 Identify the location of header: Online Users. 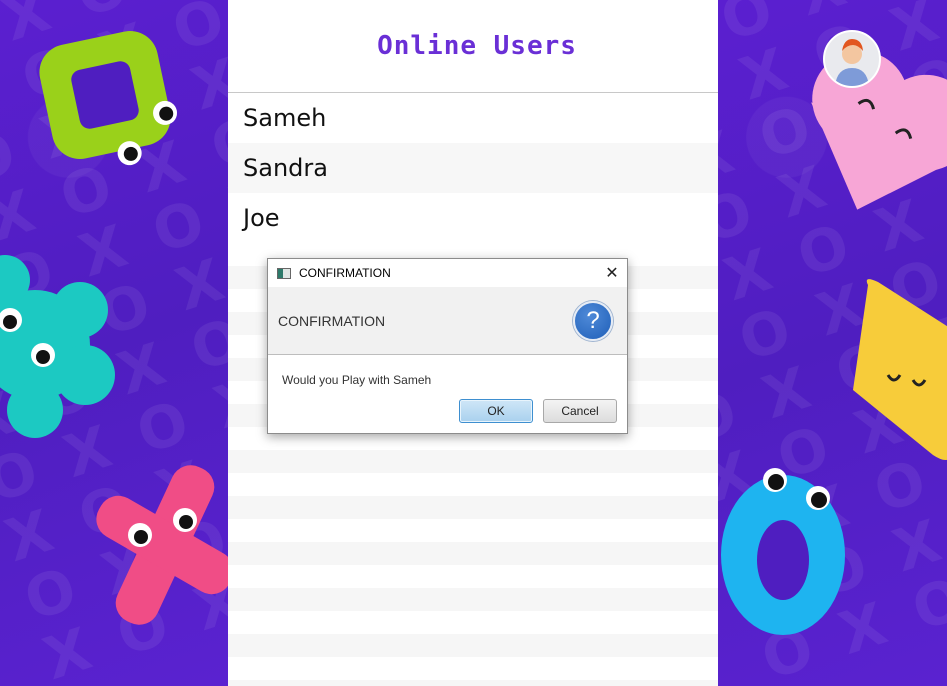
(473, 46).